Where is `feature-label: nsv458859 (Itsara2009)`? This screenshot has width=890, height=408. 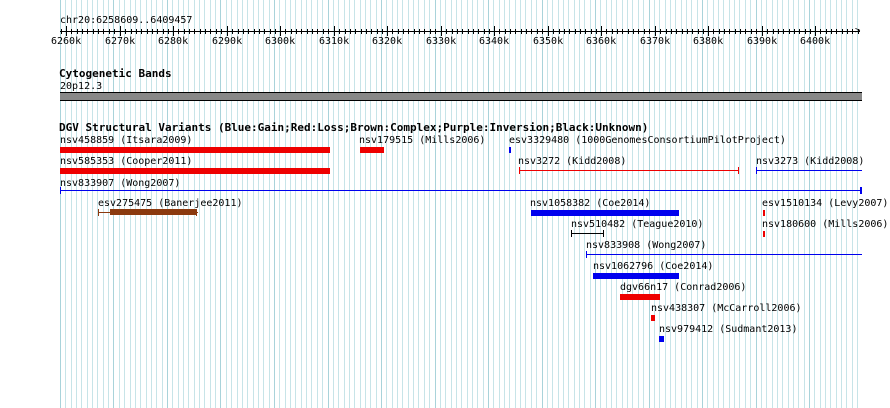 feature-label: nsv458859 (Itsara2009) is located at coordinates (126, 140).